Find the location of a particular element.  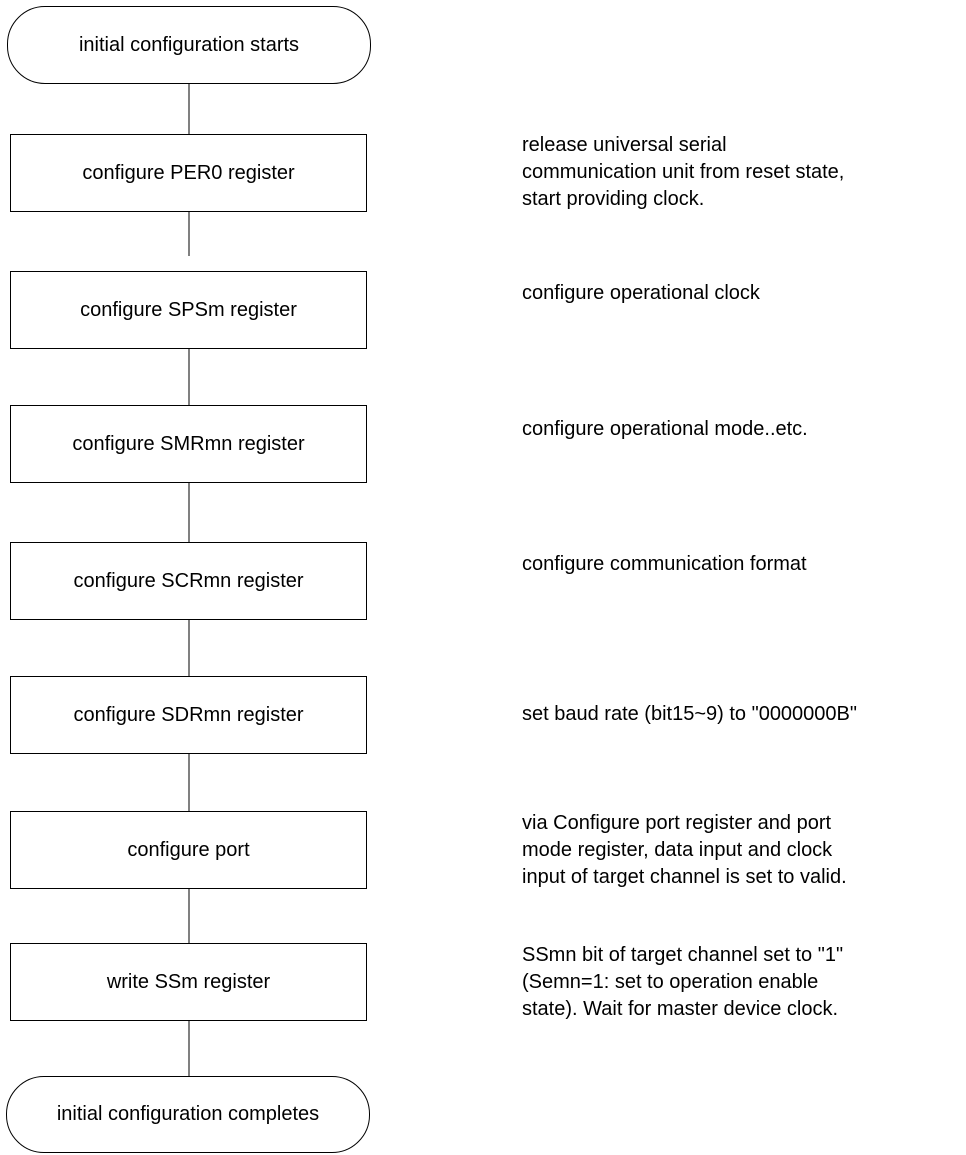

step-label: configure SMRmn register is located at coordinates (188, 443).